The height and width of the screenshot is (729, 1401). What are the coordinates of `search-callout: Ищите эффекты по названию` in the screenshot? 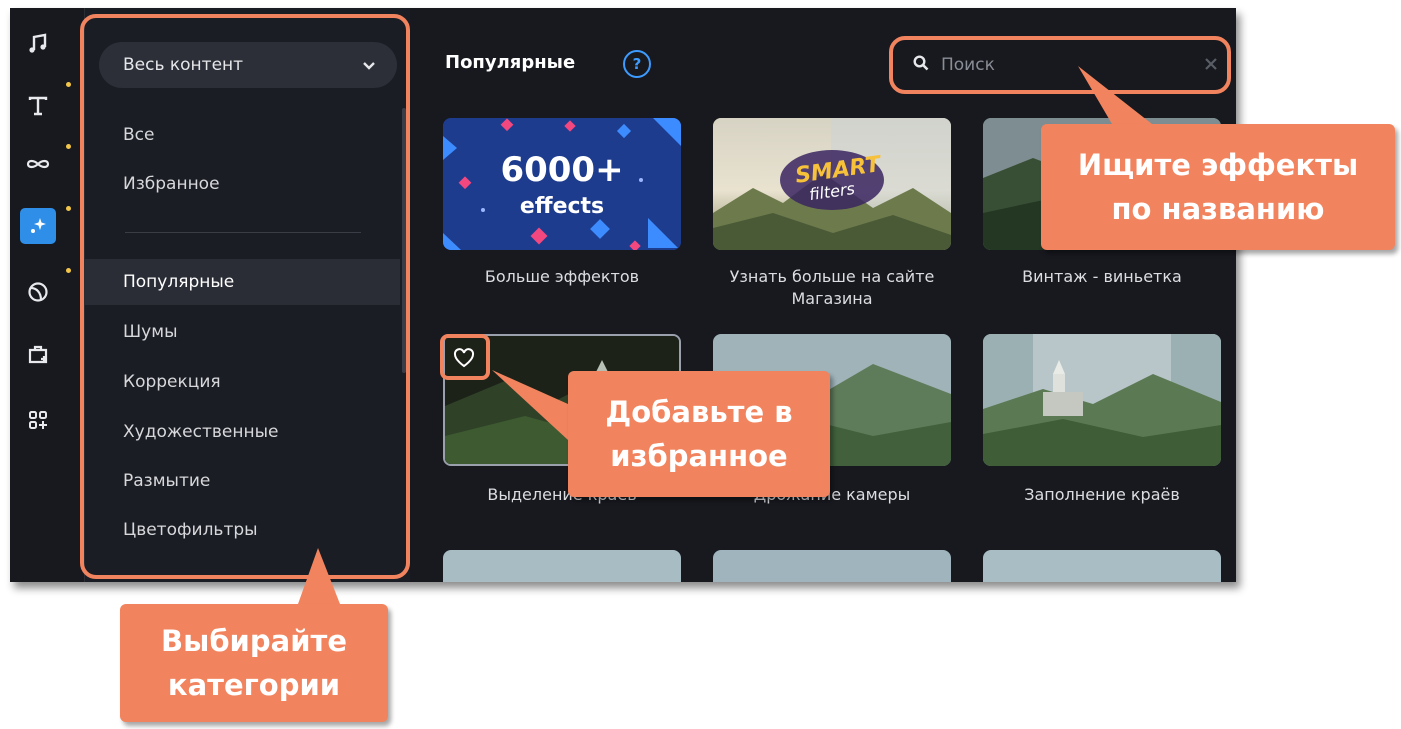 It's located at (1218, 187).